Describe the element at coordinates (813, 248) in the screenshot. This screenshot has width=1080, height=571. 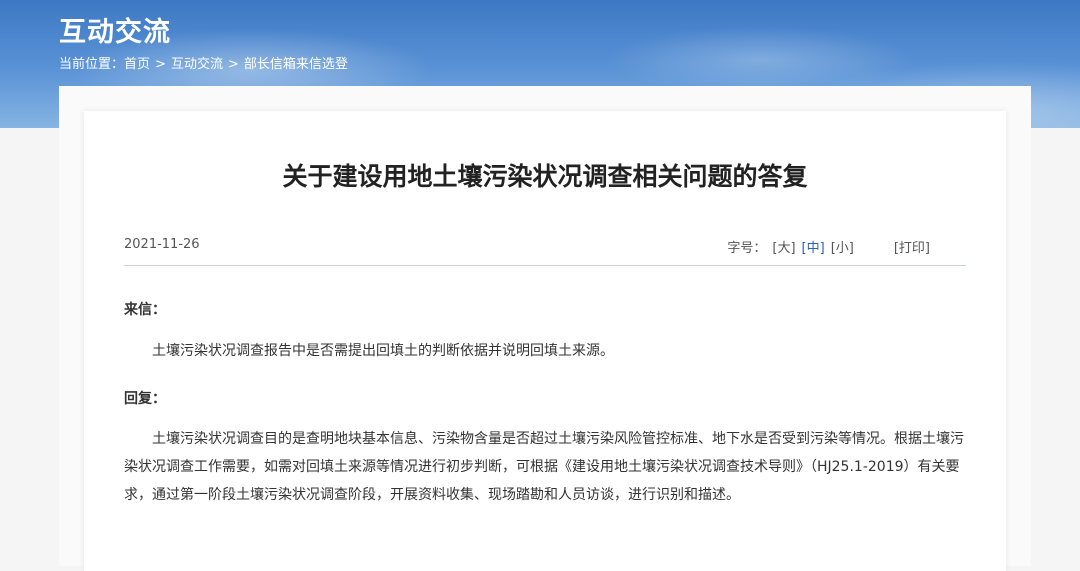
I see `font-size-medium-button: [中]` at that location.